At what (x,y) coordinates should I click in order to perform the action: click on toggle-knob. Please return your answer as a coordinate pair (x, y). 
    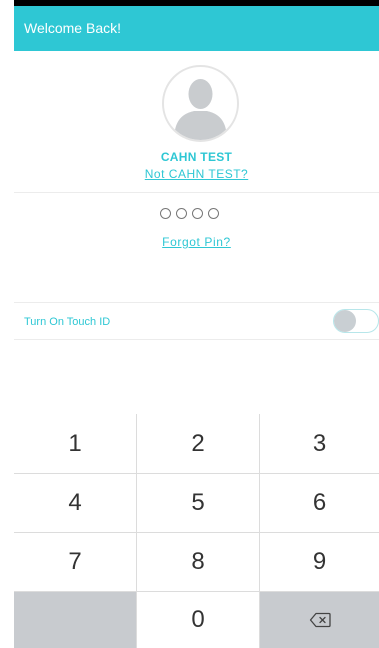
    Looking at the image, I should click on (345, 321).